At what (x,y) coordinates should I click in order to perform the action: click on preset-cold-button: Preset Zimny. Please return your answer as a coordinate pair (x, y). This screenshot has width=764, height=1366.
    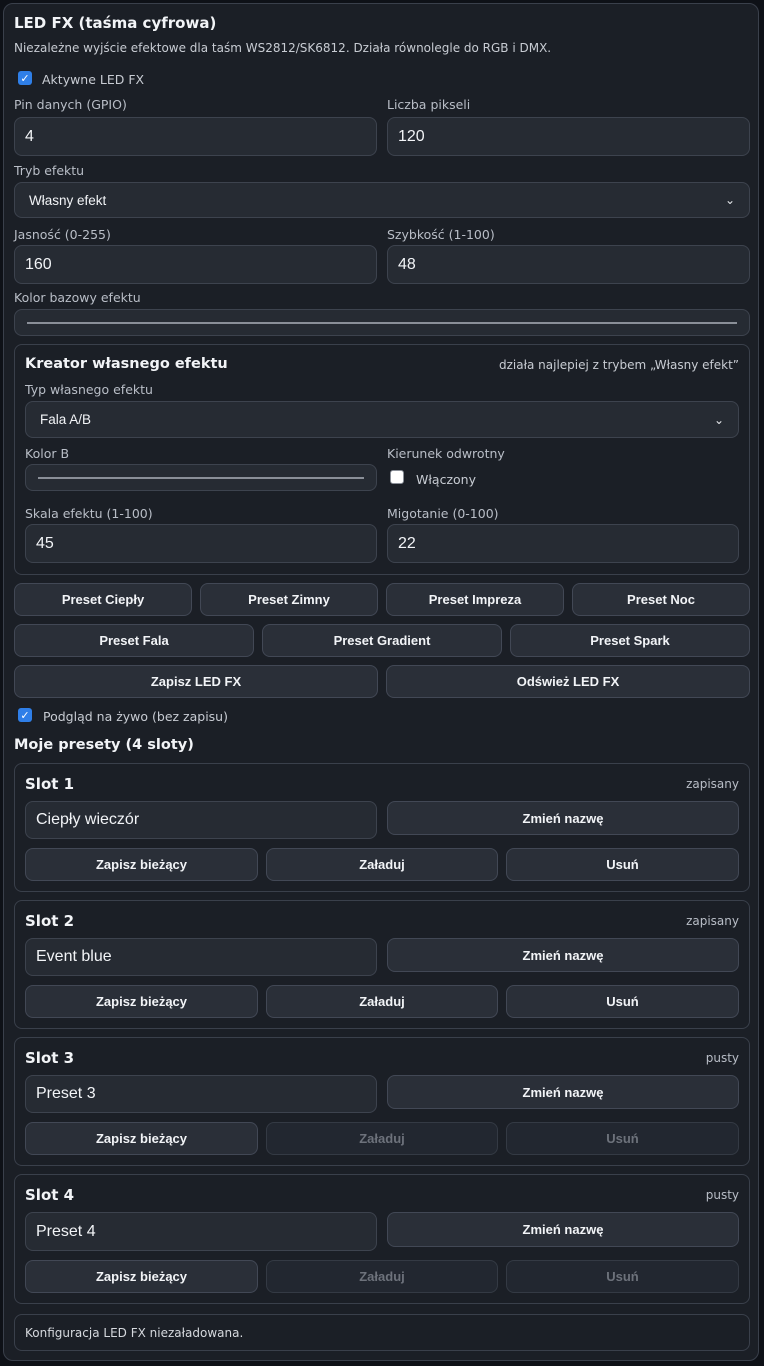
    Looking at the image, I should click on (289, 599).